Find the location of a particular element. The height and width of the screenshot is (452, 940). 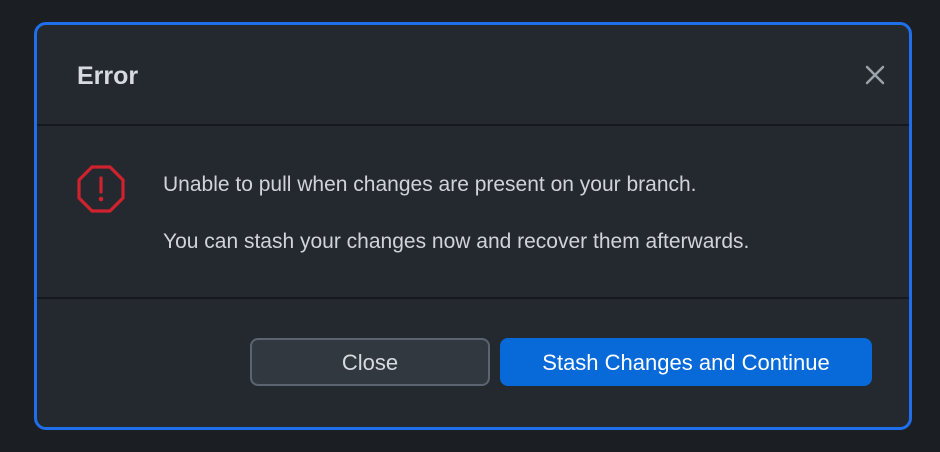

close-icon is located at coordinates (875, 75).